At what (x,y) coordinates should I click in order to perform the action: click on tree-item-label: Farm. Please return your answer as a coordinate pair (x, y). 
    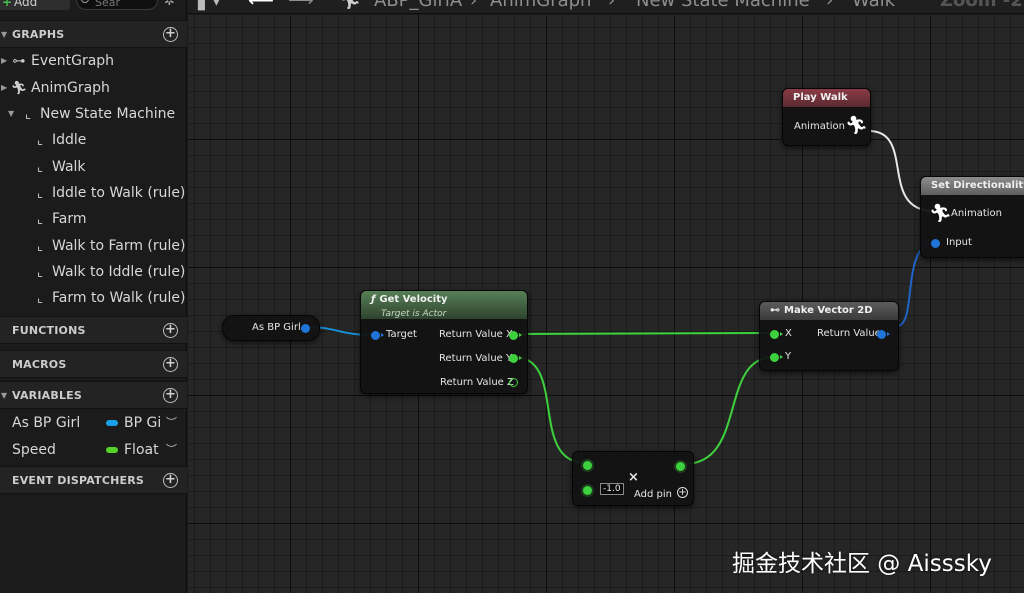
    Looking at the image, I should click on (69, 219).